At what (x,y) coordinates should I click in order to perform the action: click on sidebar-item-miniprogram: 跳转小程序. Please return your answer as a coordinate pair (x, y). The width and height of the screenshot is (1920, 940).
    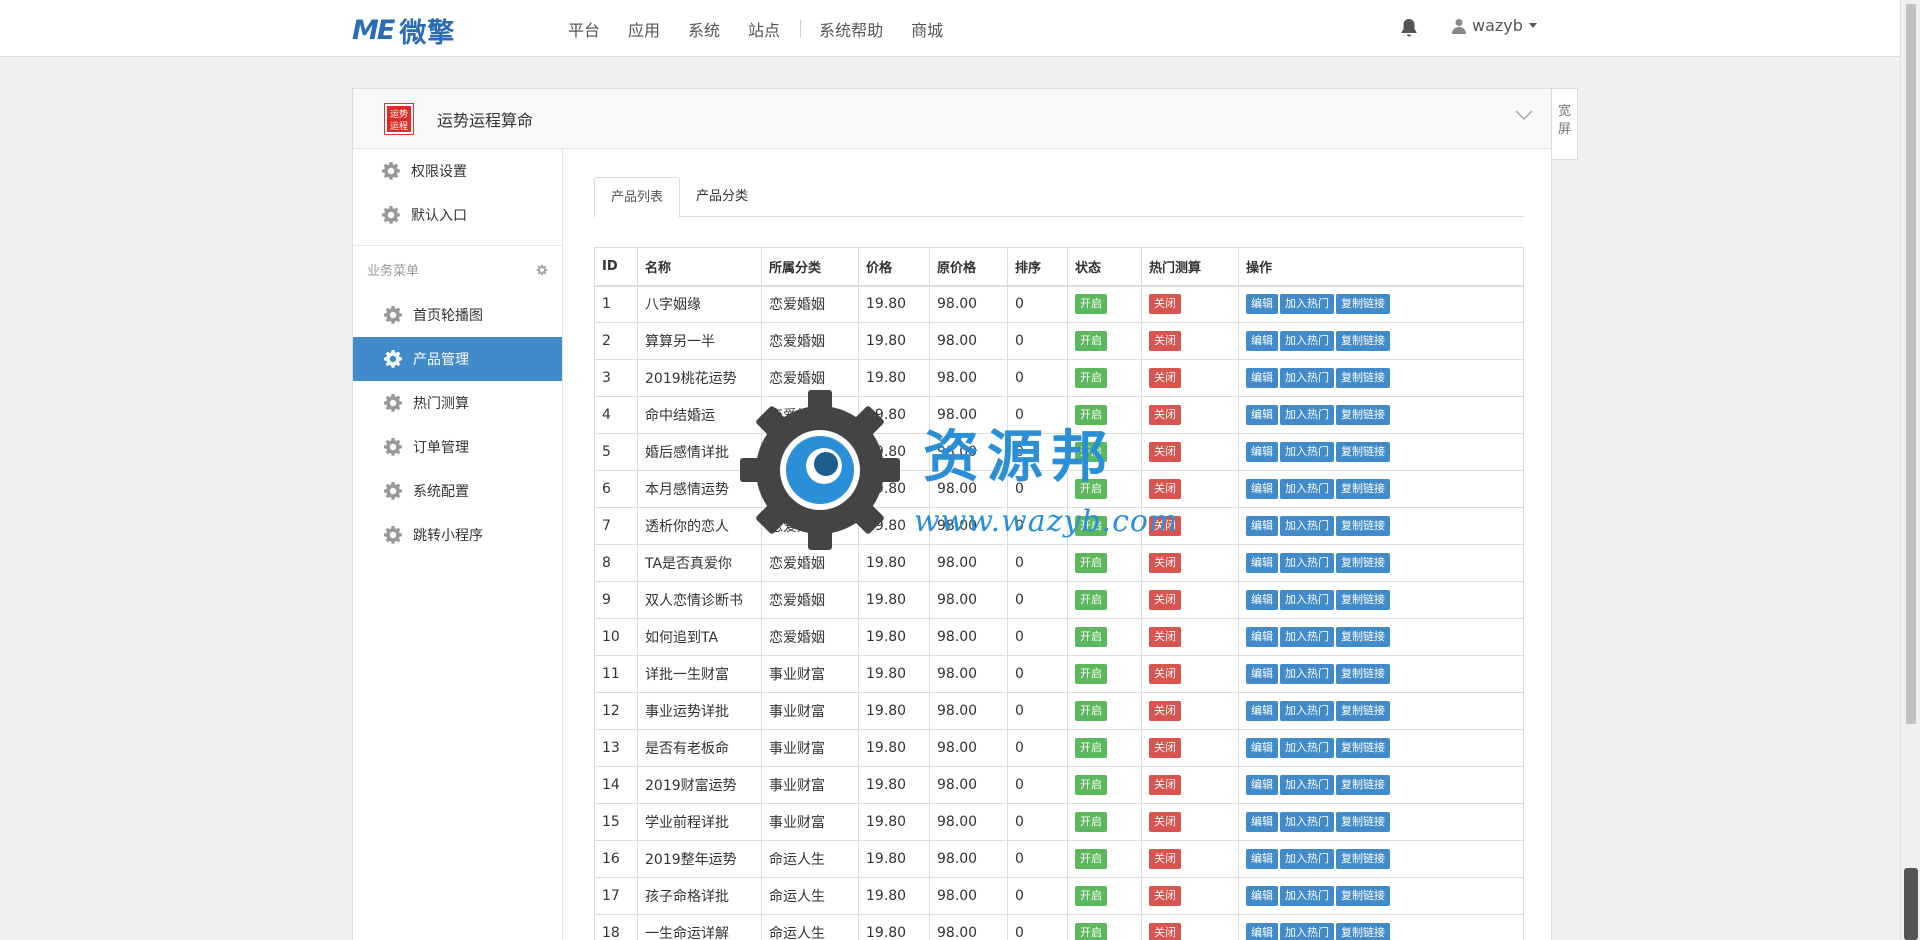
    Looking at the image, I should click on (457, 535).